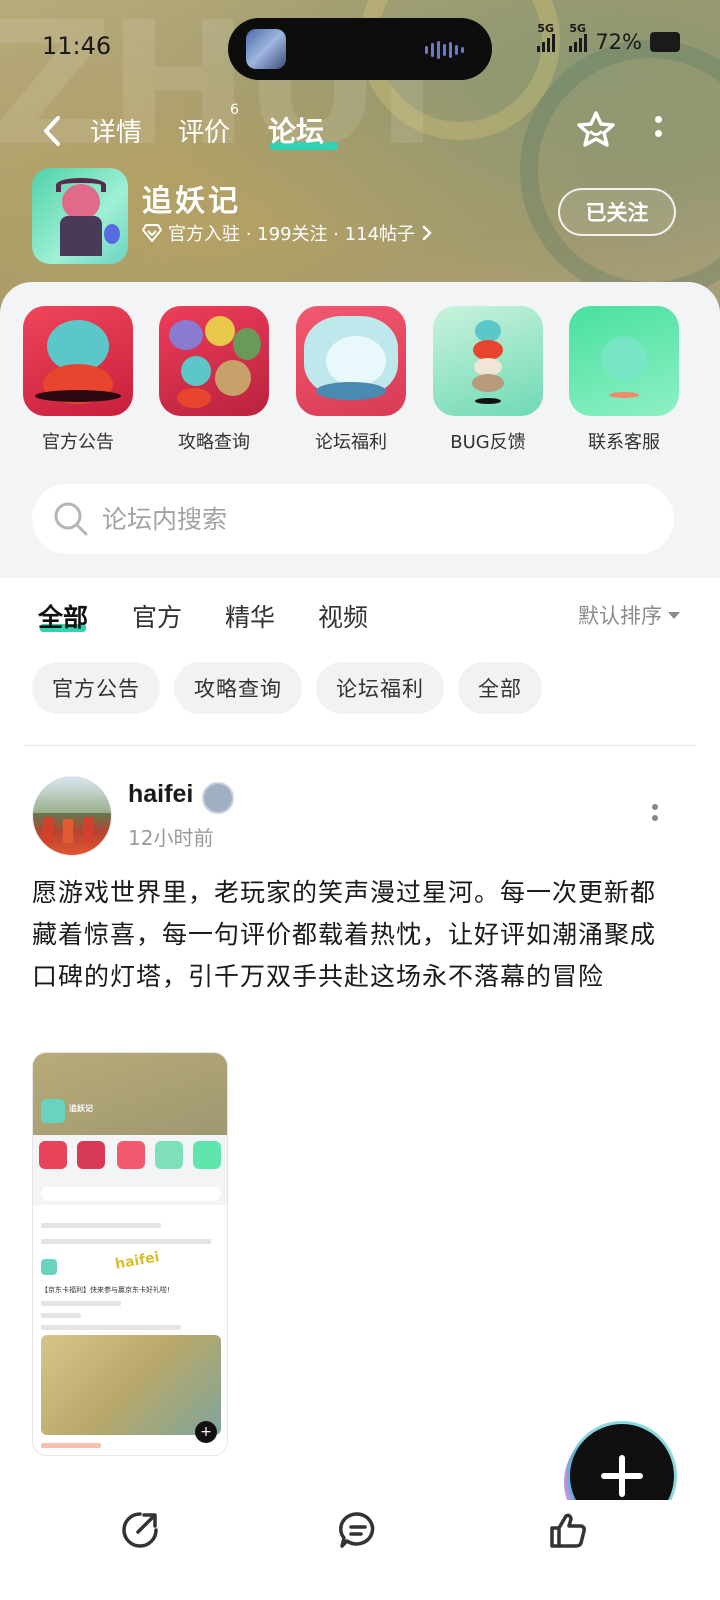 The image size is (720, 1600). What do you see at coordinates (665, 42) in the screenshot?
I see `battery-icon` at bounding box center [665, 42].